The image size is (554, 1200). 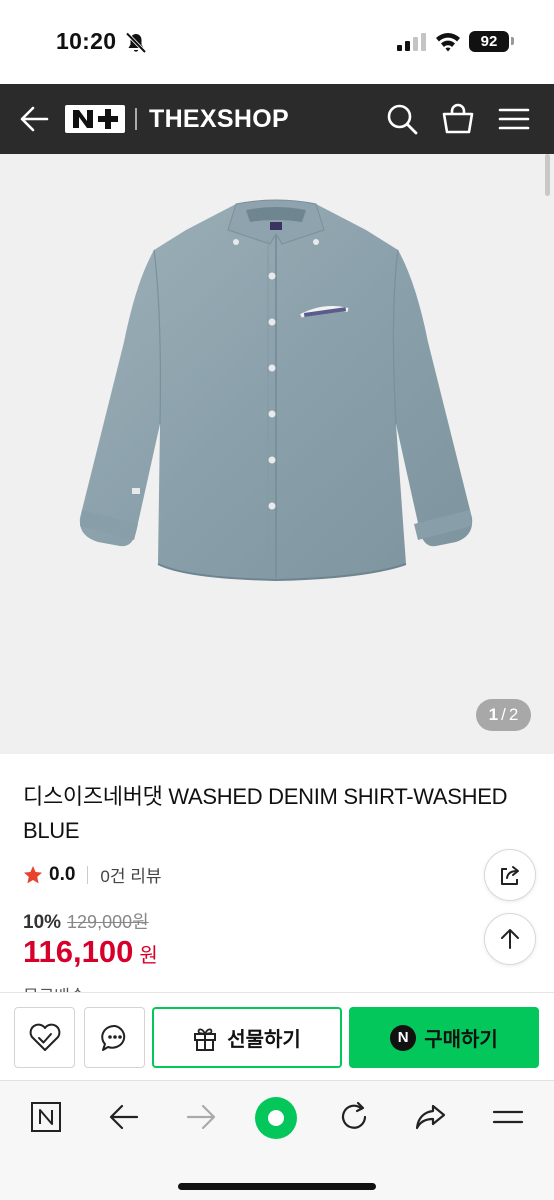 I want to click on original-price: 129,000원, so click(x=108, y=922).